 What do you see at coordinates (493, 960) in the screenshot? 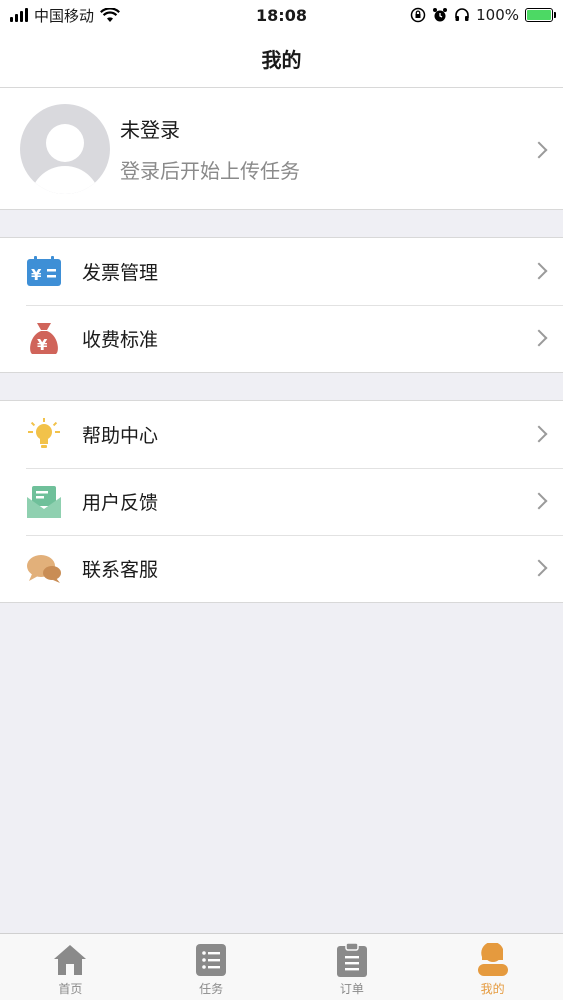
I see `profile-icon` at bounding box center [493, 960].